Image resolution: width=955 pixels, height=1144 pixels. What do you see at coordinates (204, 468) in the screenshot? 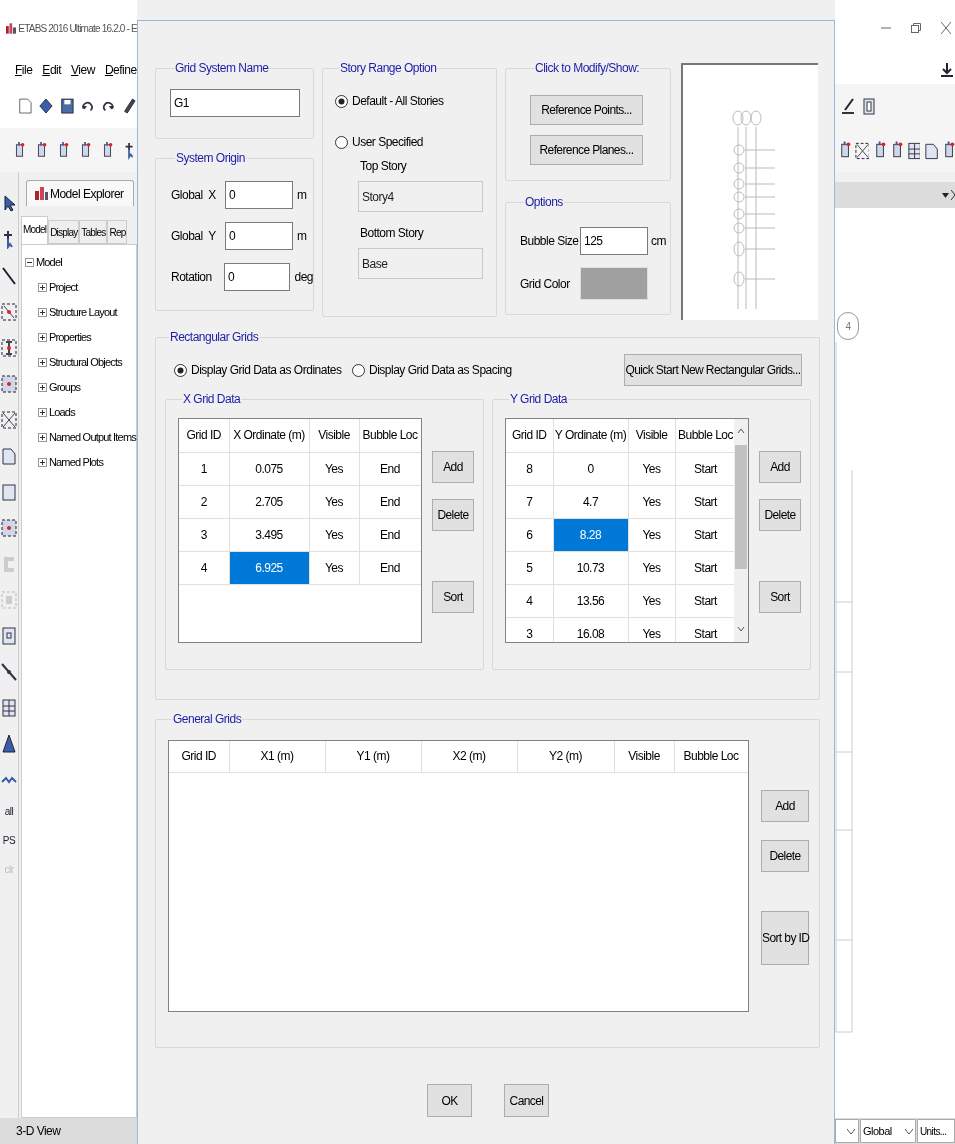
I see `table-cell: 1` at bounding box center [204, 468].